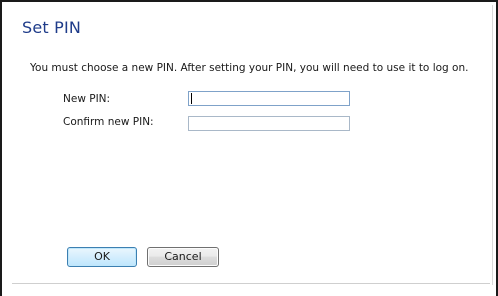 The width and height of the screenshot is (498, 296). I want to click on confirm-pin-label: Confirm new PIN:, so click(108, 122).